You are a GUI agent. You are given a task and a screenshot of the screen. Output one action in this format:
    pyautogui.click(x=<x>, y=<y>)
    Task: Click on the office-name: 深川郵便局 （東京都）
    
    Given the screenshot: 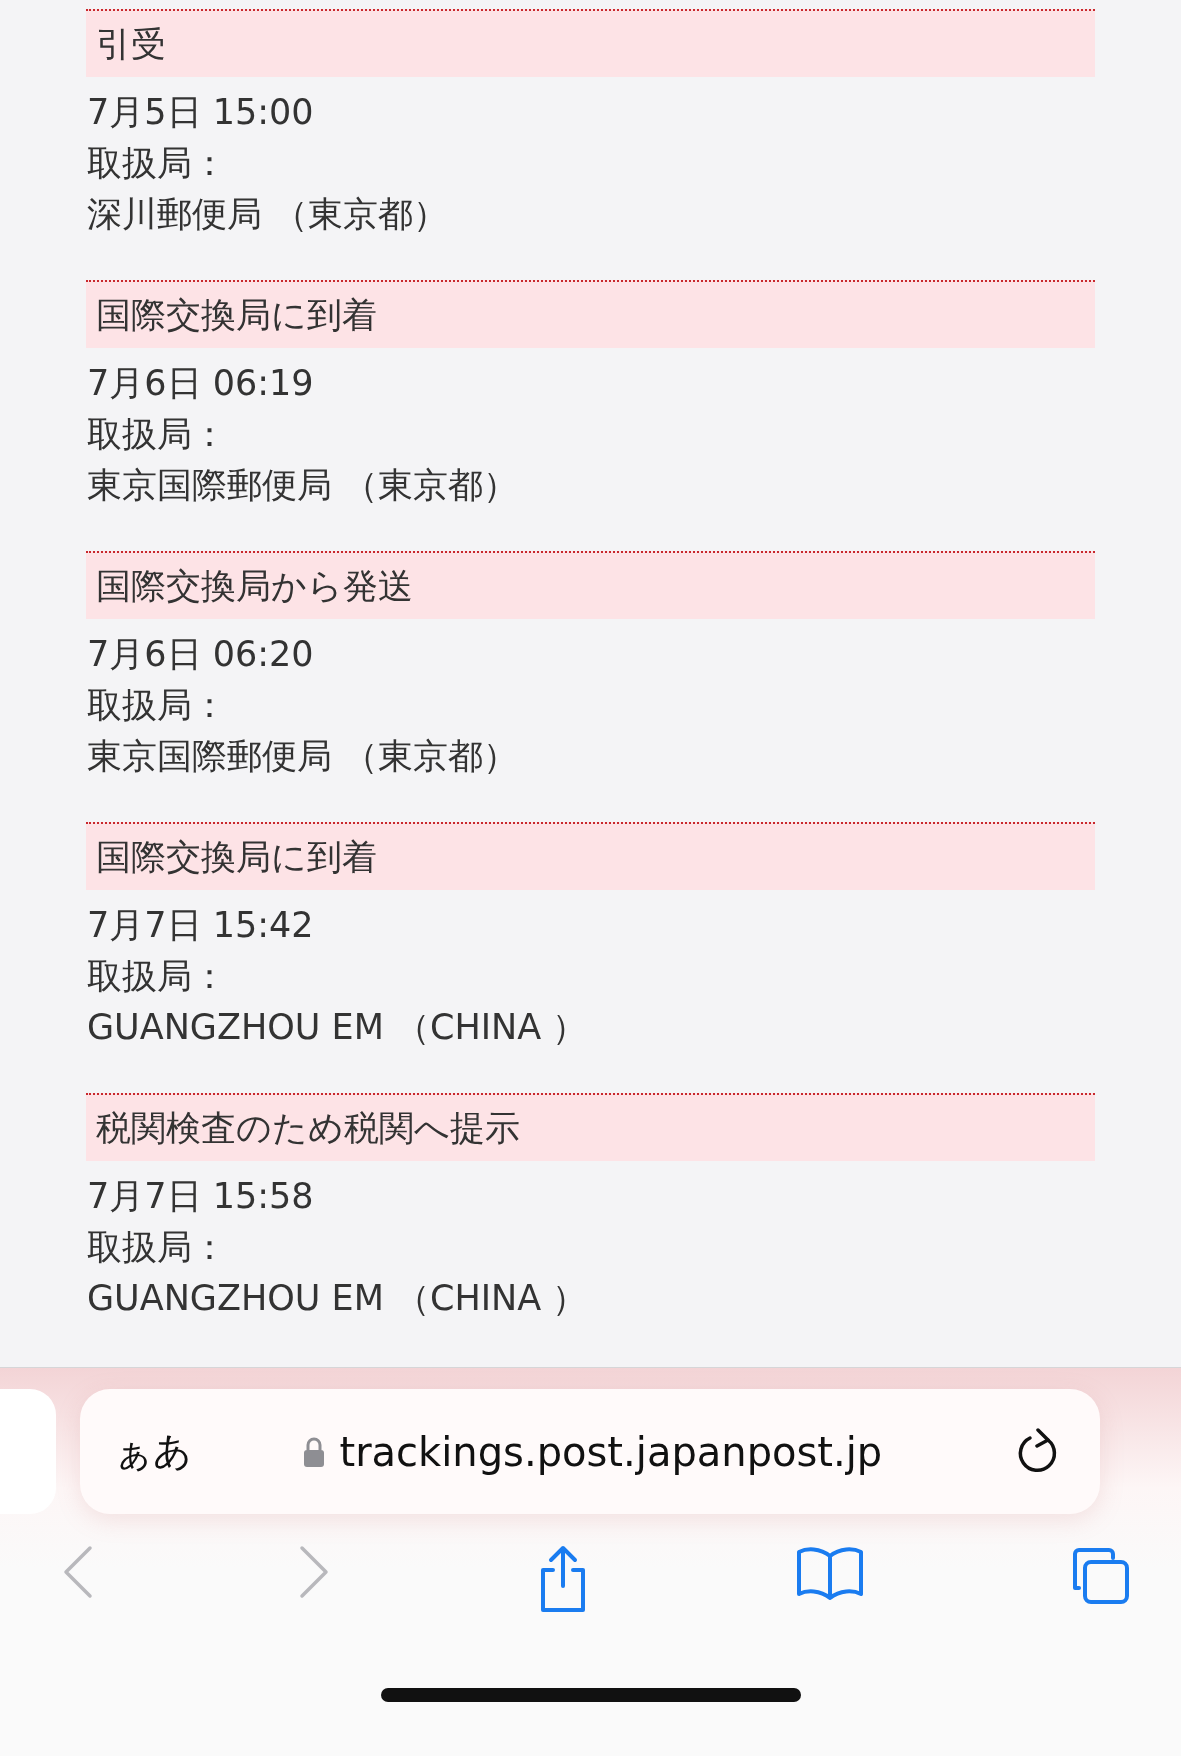 What is the action you would take?
    pyautogui.click(x=268, y=214)
    